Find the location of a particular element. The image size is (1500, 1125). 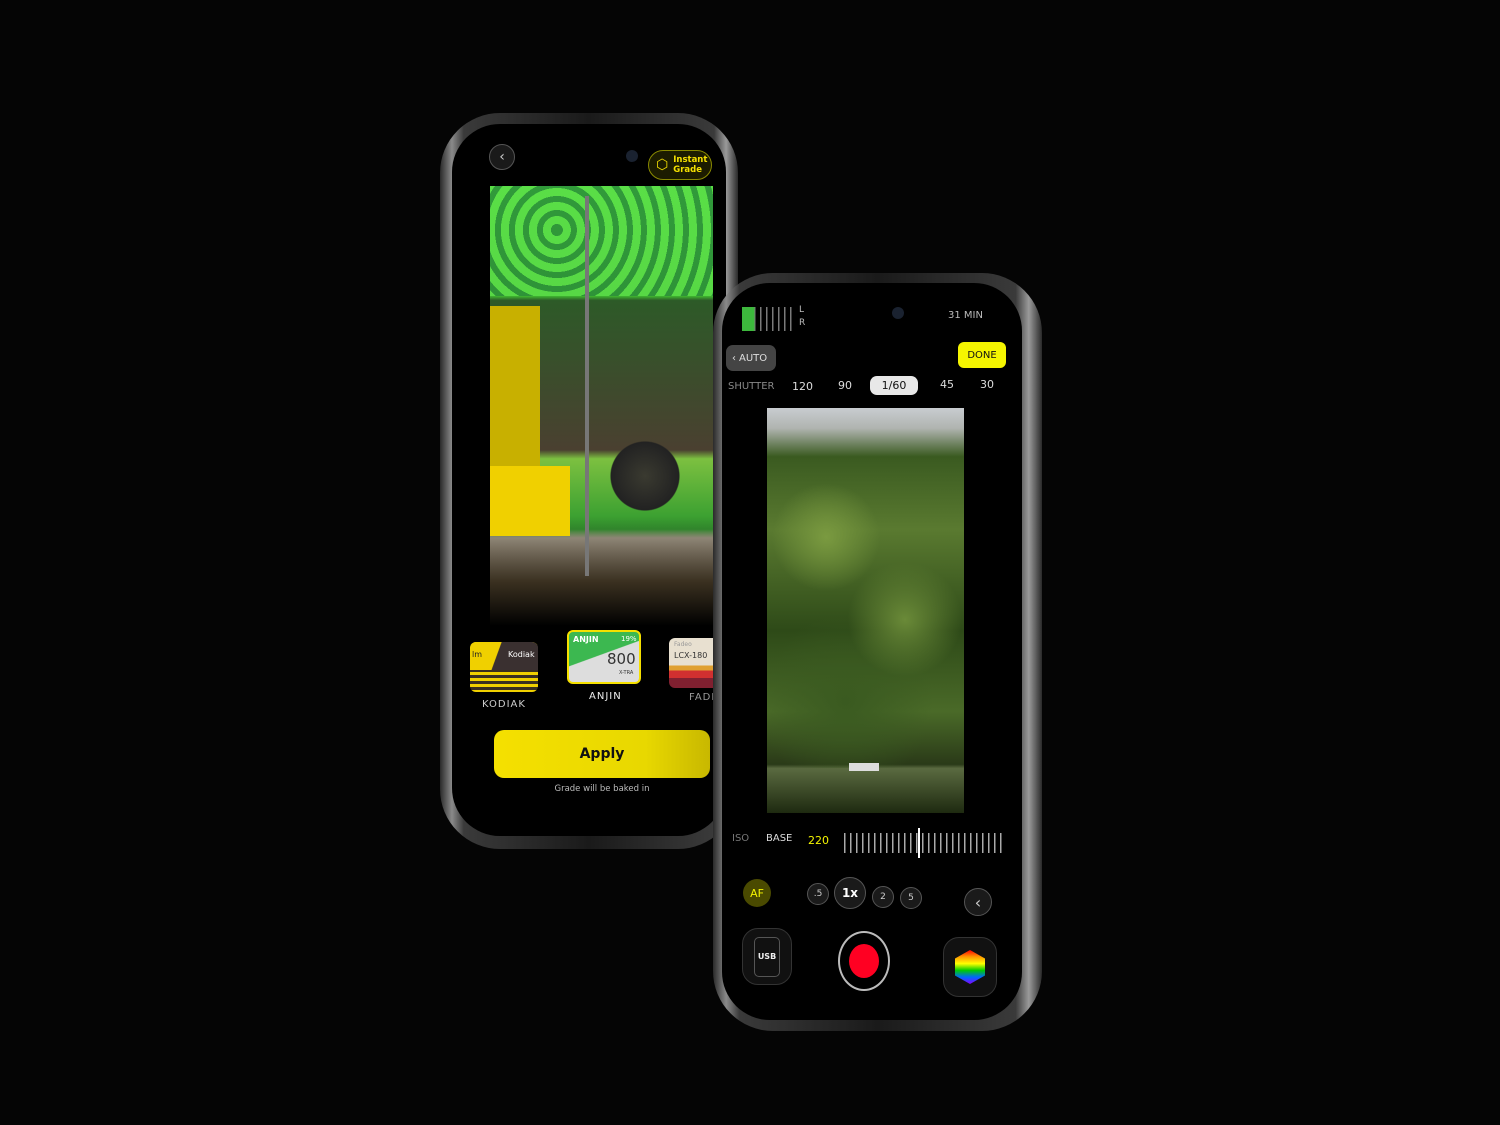

color-grade-button is located at coordinates (970, 967).